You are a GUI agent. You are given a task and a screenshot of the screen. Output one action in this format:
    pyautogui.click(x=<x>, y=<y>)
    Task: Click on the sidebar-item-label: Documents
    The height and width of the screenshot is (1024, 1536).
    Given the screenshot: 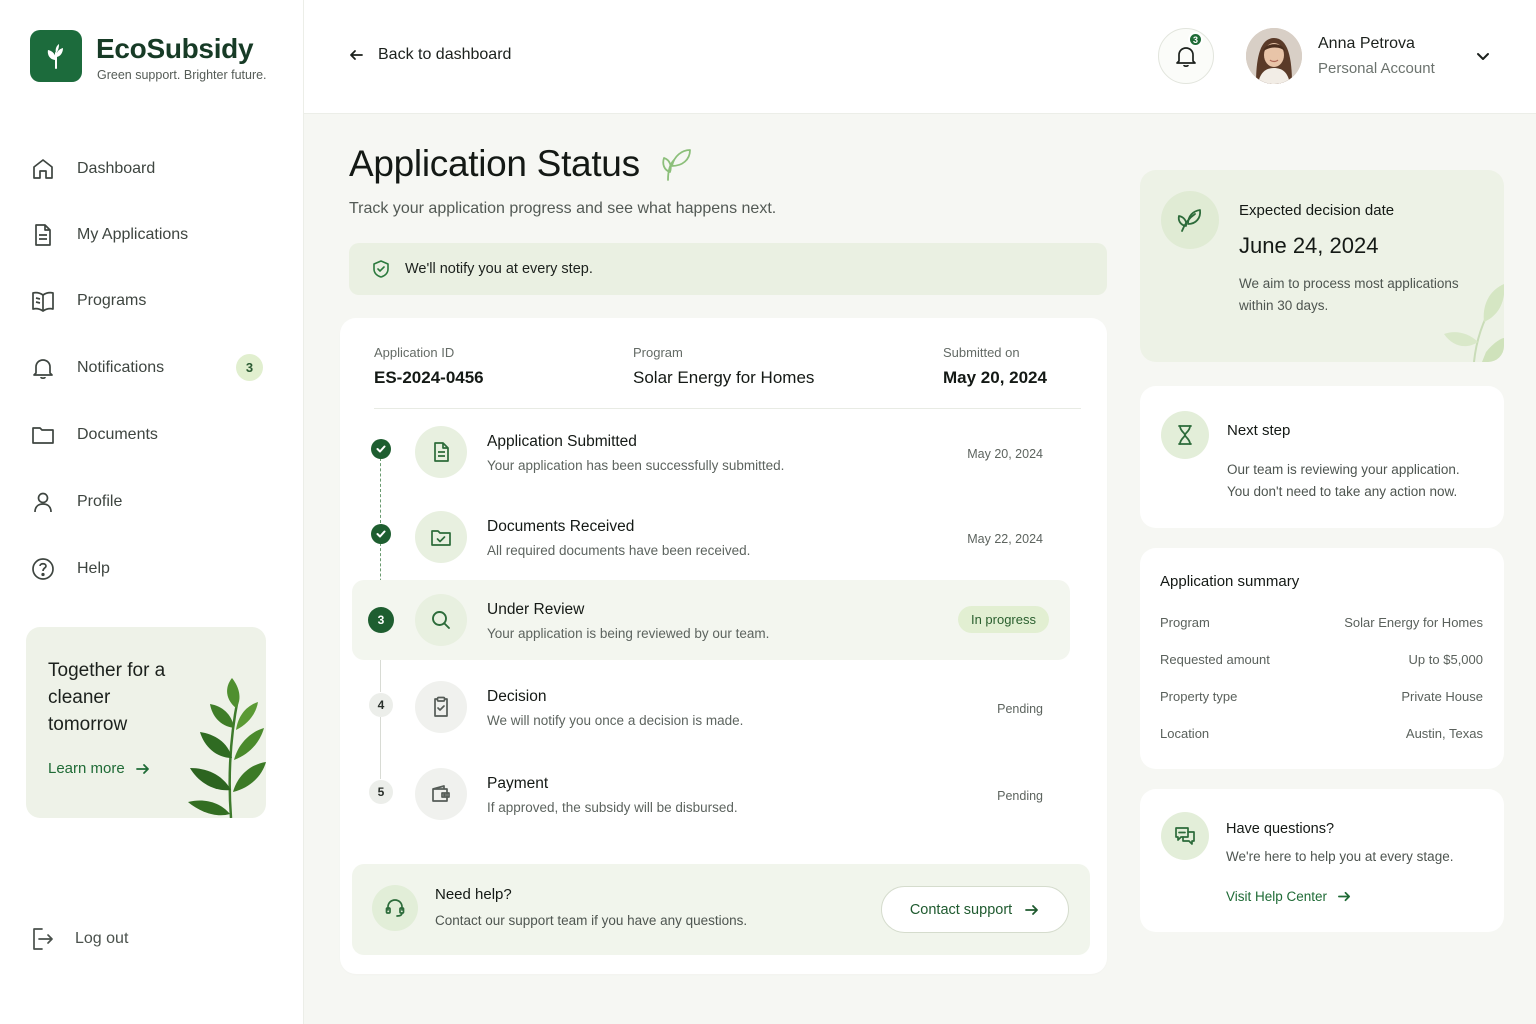 What is the action you would take?
    pyautogui.click(x=117, y=434)
    